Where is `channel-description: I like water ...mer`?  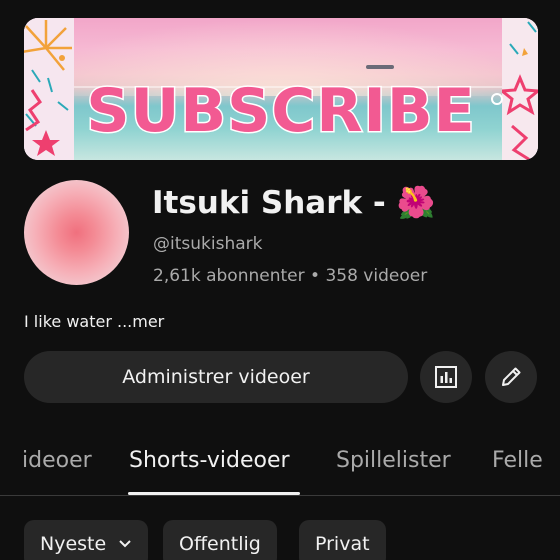 channel-description: I like water ...mer is located at coordinates (94, 321).